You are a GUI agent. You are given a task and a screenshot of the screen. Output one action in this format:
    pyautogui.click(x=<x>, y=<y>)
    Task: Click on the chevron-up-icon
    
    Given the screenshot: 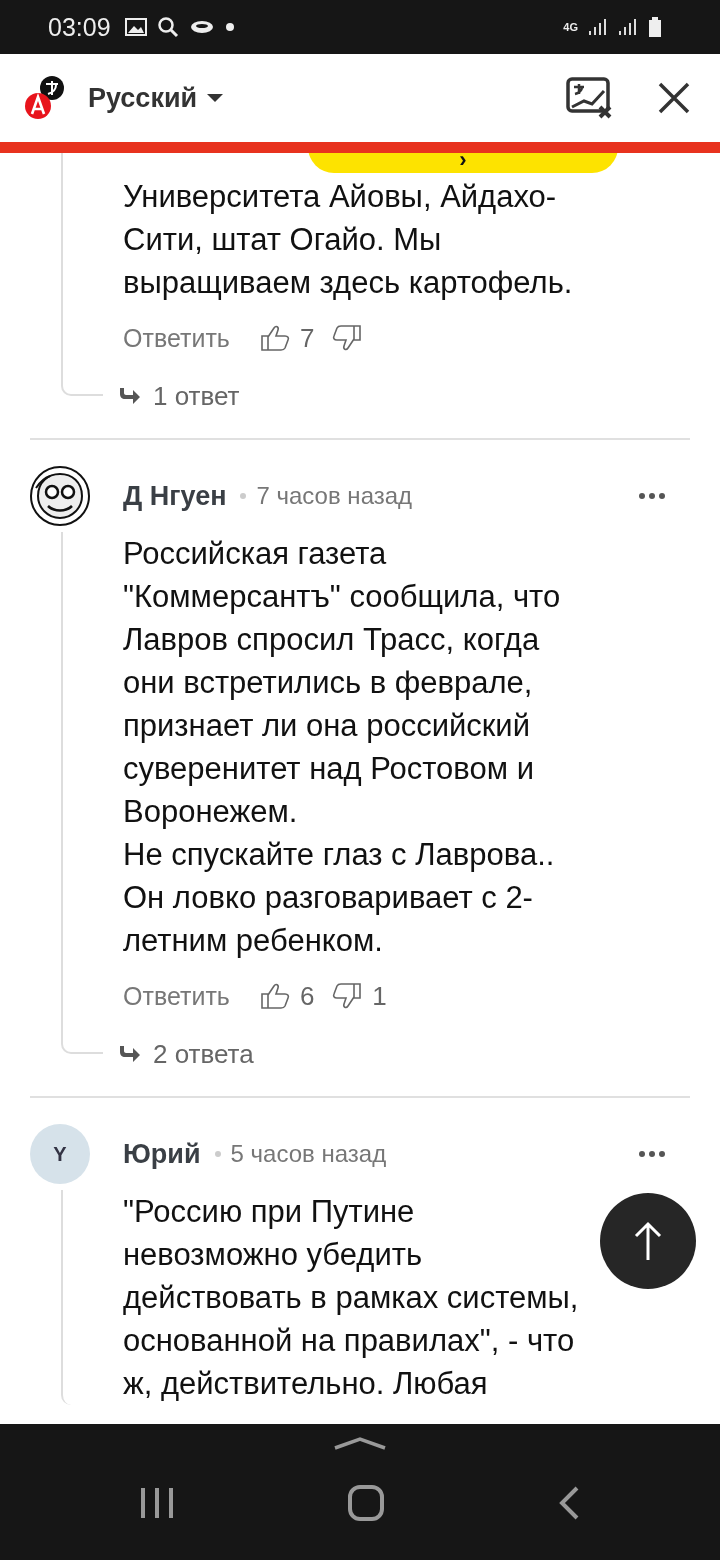 What is the action you would take?
    pyautogui.click(x=360, y=1443)
    